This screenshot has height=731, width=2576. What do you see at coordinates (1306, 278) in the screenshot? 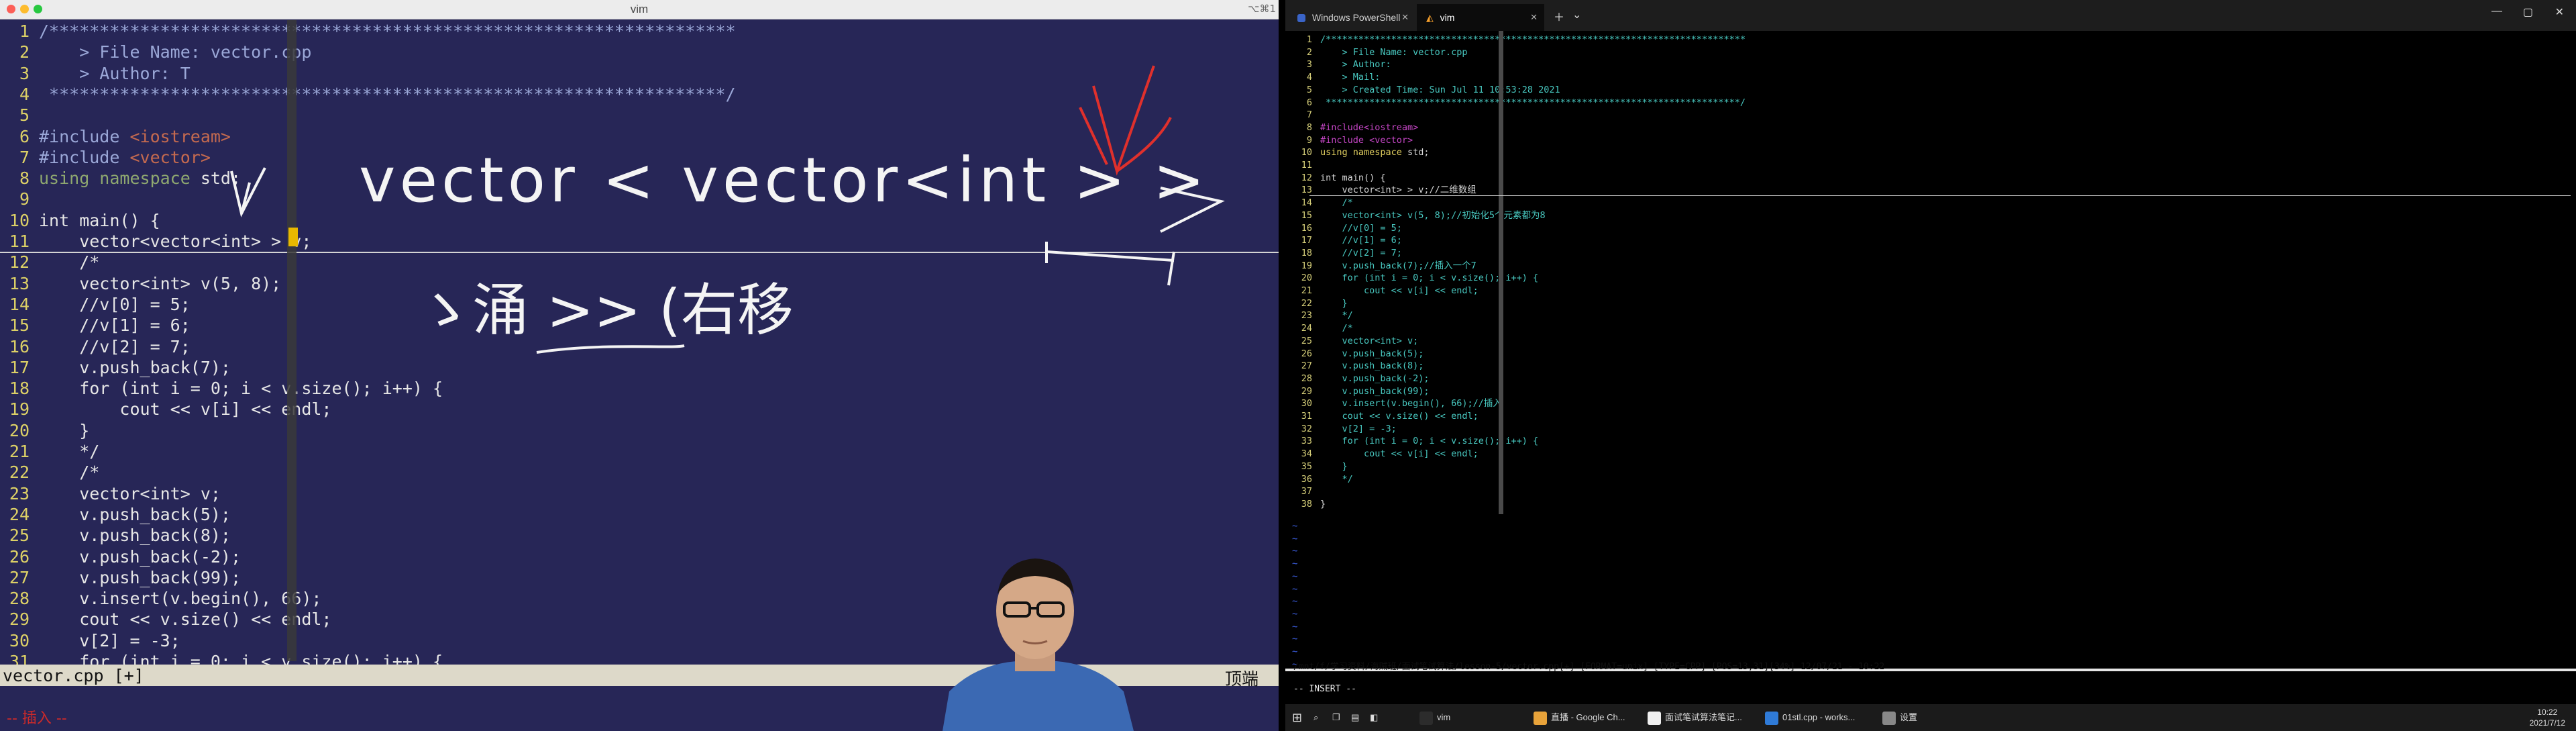
I see `line-number: 20` at bounding box center [1306, 278].